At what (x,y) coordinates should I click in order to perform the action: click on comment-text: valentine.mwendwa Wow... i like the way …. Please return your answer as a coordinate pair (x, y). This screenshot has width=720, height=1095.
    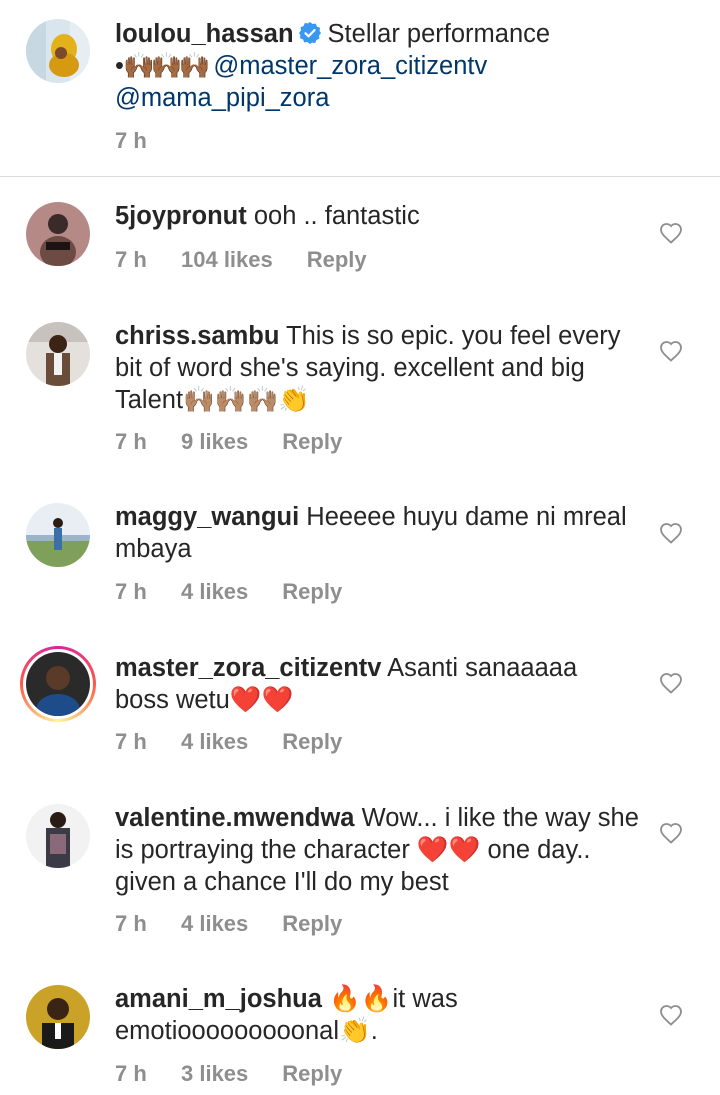
    Looking at the image, I should click on (380, 850).